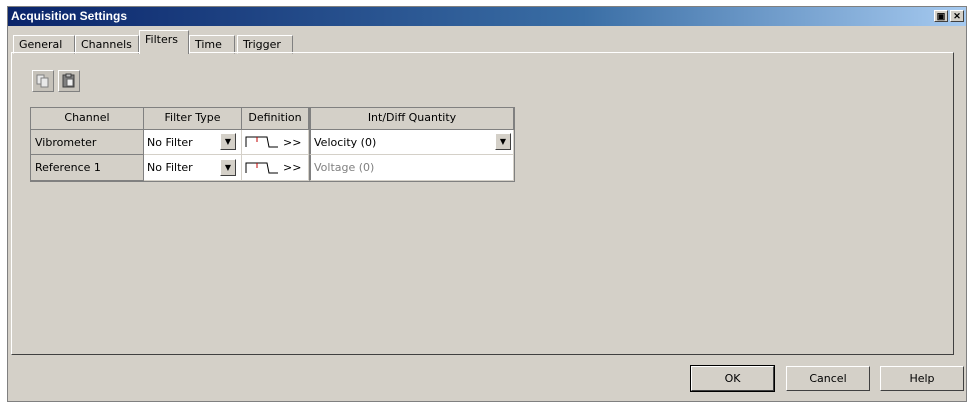  What do you see at coordinates (411, 168) in the screenshot?
I see `quantity-value-disabled: Voltage (0)` at bounding box center [411, 168].